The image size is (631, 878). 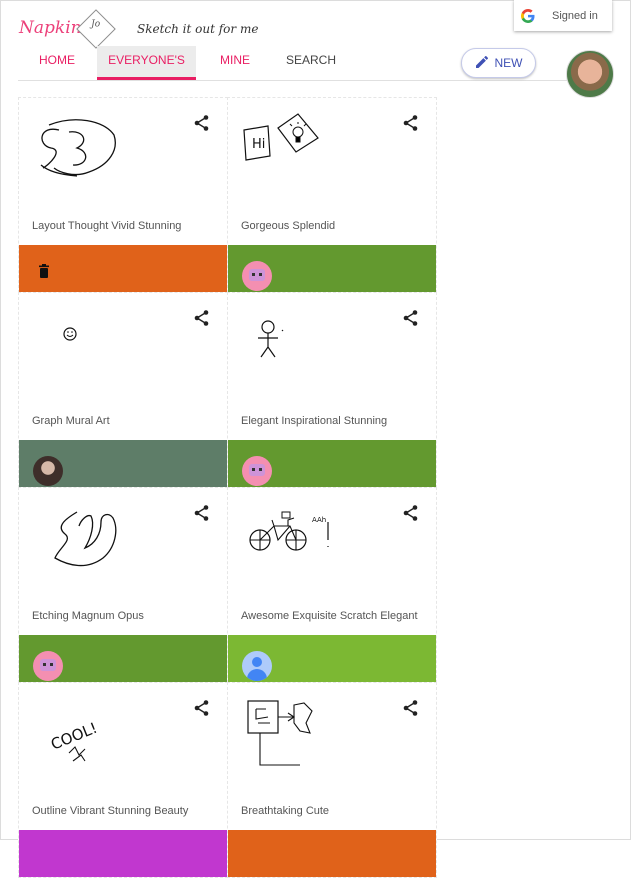 What do you see at coordinates (332, 780) in the screenshot?
I see `sketch-card: Breathtaking Cute` at bounding box center [332, 780].